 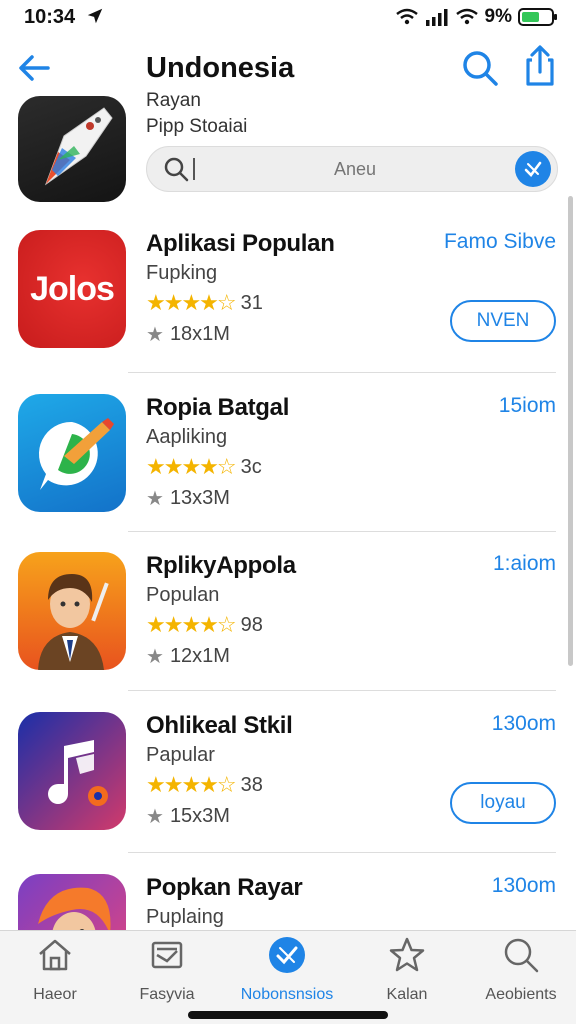 I want to click on featured-app-icon, so click(x=72, y=149).